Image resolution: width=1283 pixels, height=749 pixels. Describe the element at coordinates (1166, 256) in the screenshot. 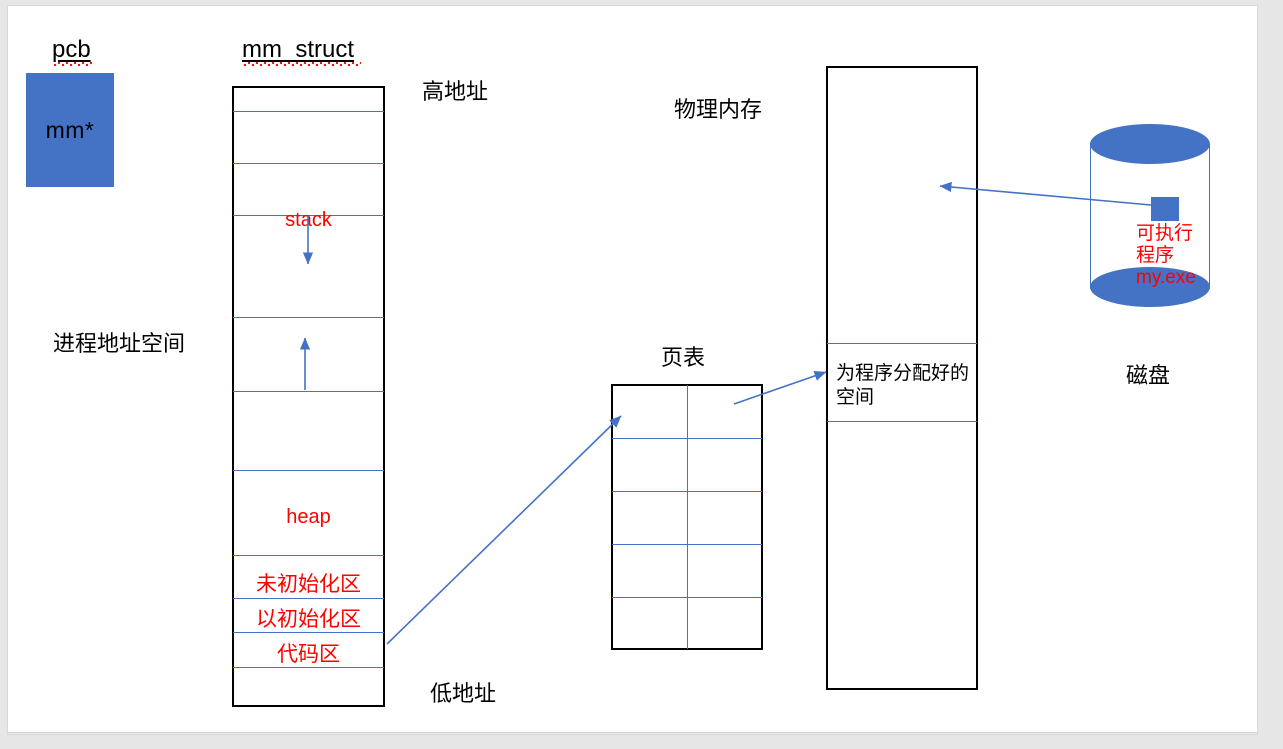

I see `executable-program-label: 可执行 程序 my.exe` at that location.